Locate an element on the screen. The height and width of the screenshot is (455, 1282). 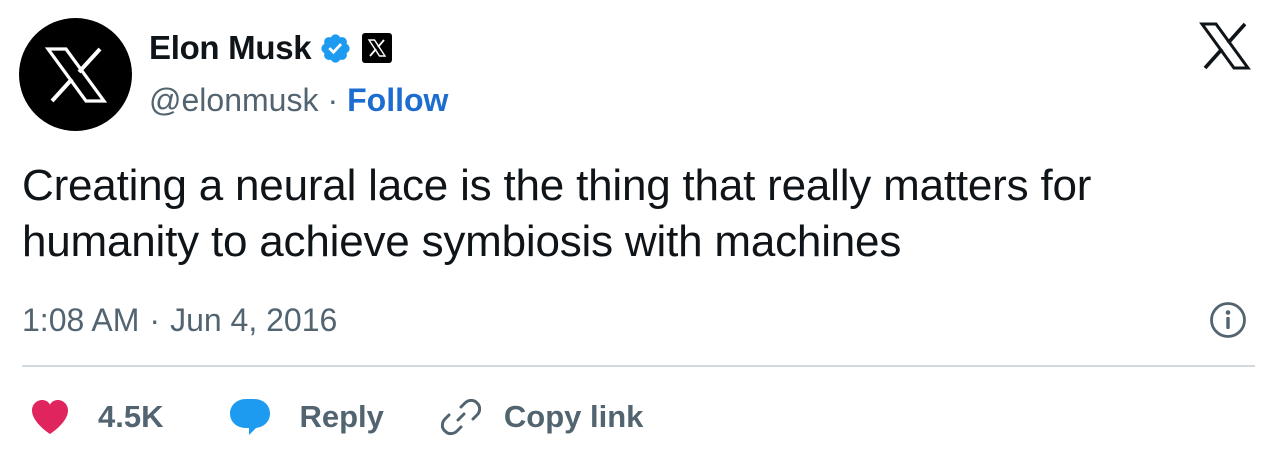
copy-link-button: Copy link is located at coordinates (542, 417).